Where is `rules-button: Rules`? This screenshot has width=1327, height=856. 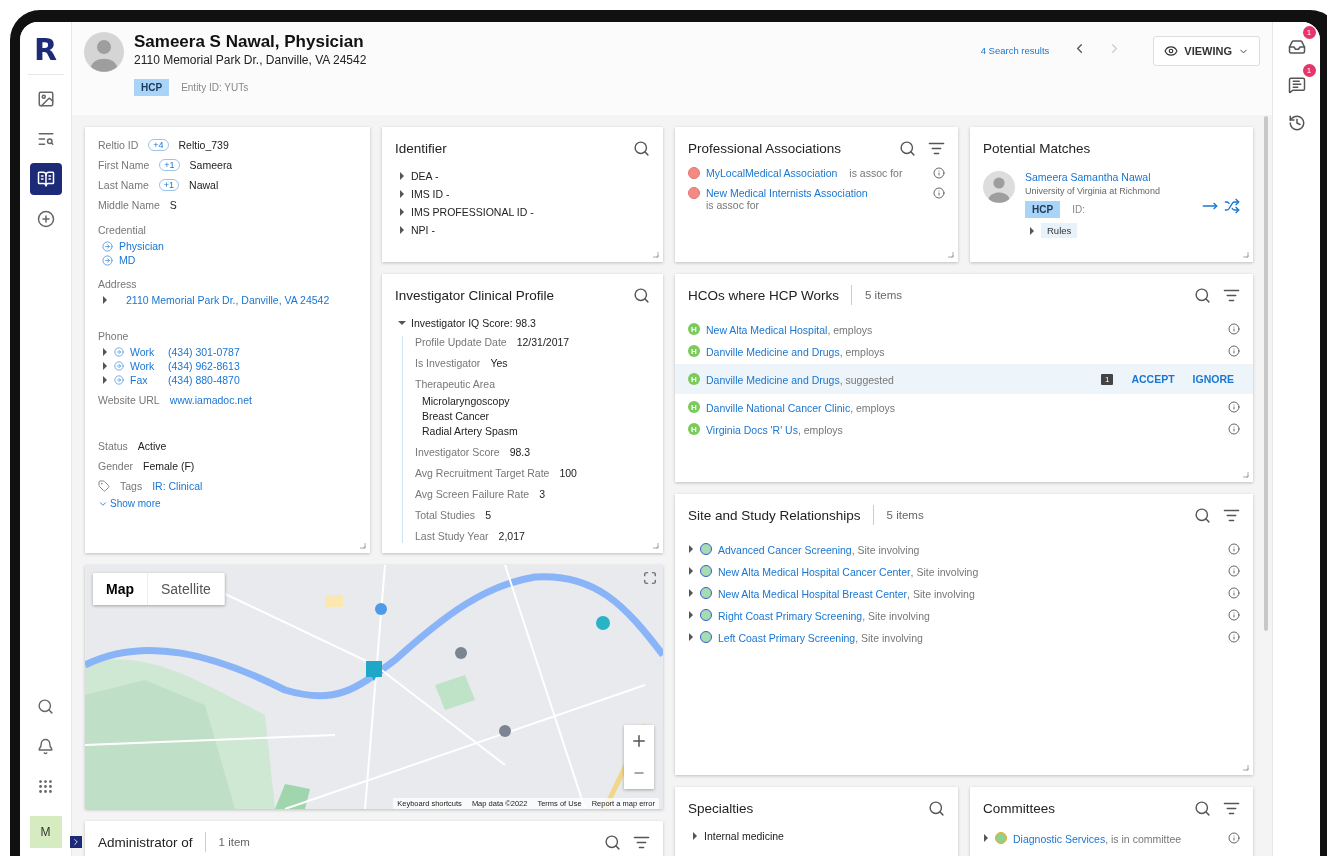 rules-button: Rules is located at coordinates (1059, 230).